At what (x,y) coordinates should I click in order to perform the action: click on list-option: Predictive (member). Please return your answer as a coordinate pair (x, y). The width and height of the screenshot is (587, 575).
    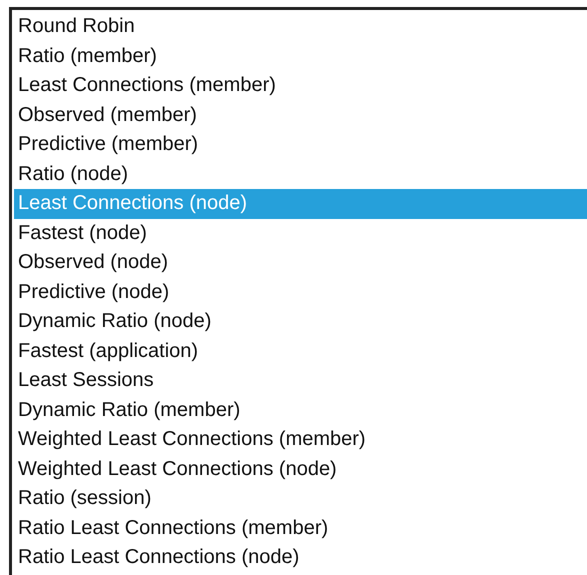
    Looking at the image, I should click on (300, 145).